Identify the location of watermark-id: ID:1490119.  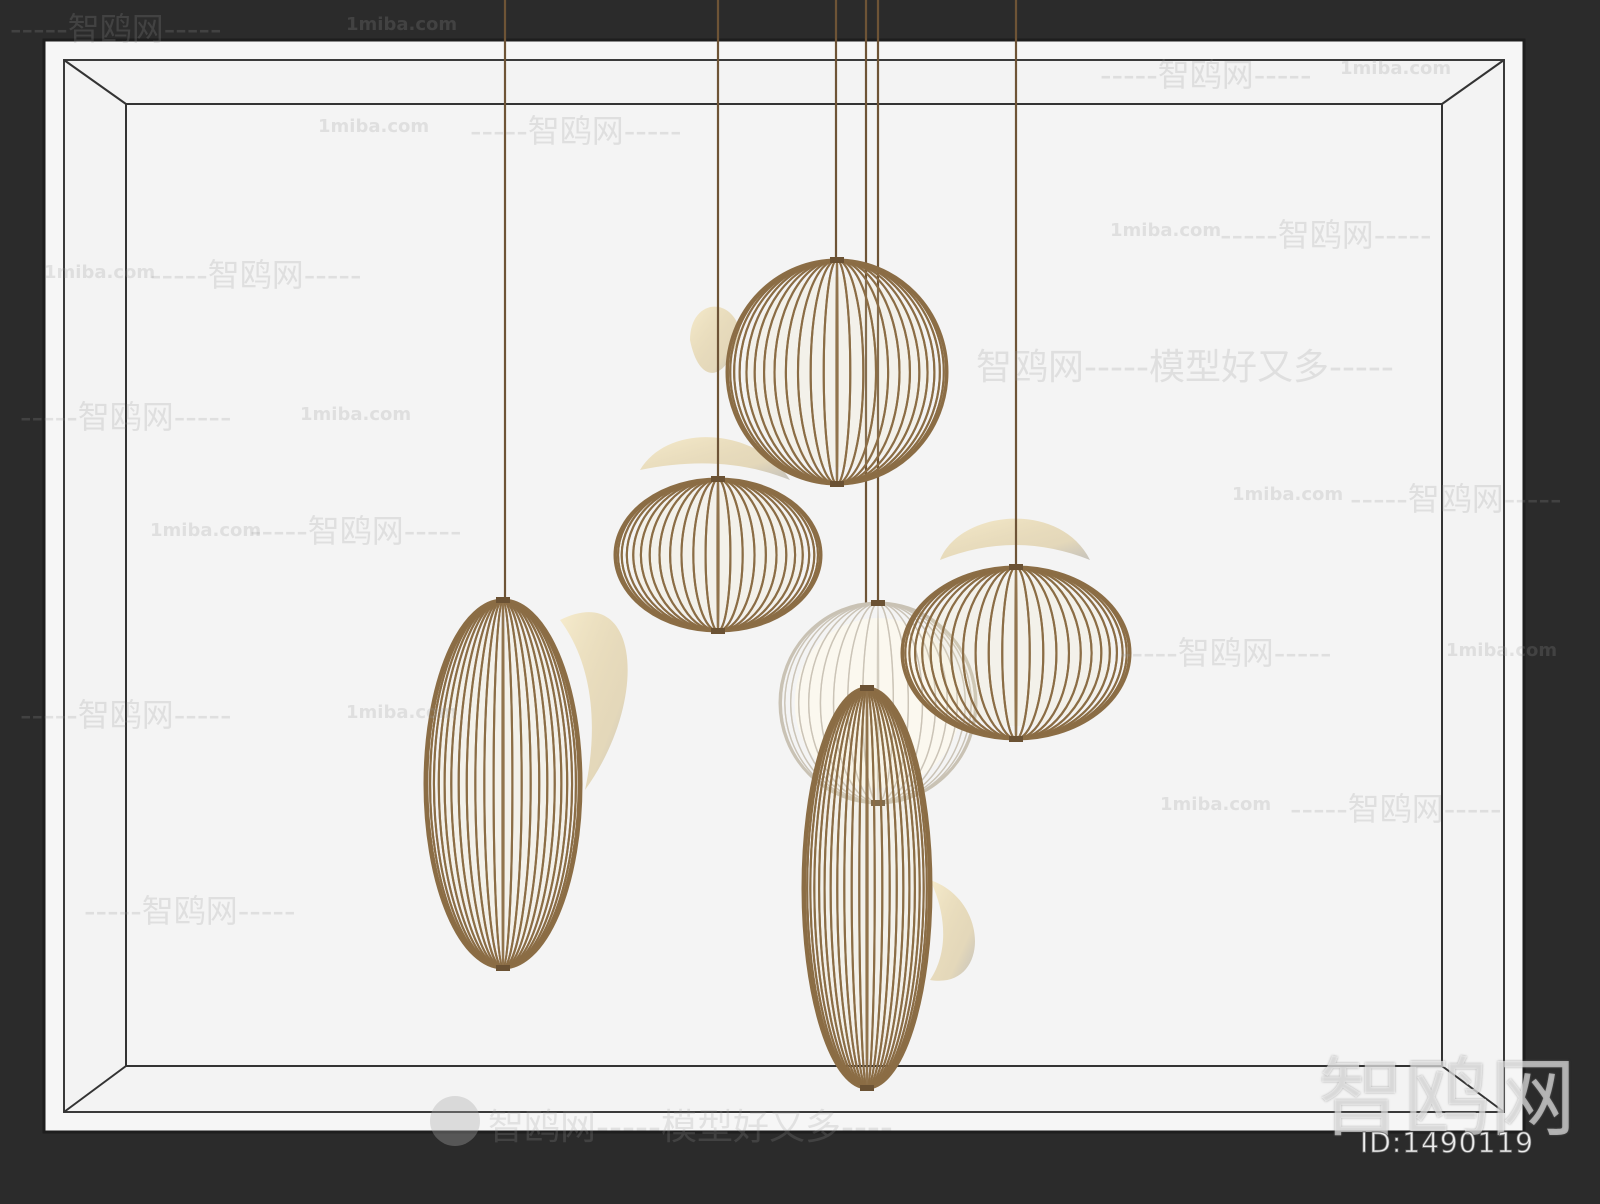
(1447, 1143).